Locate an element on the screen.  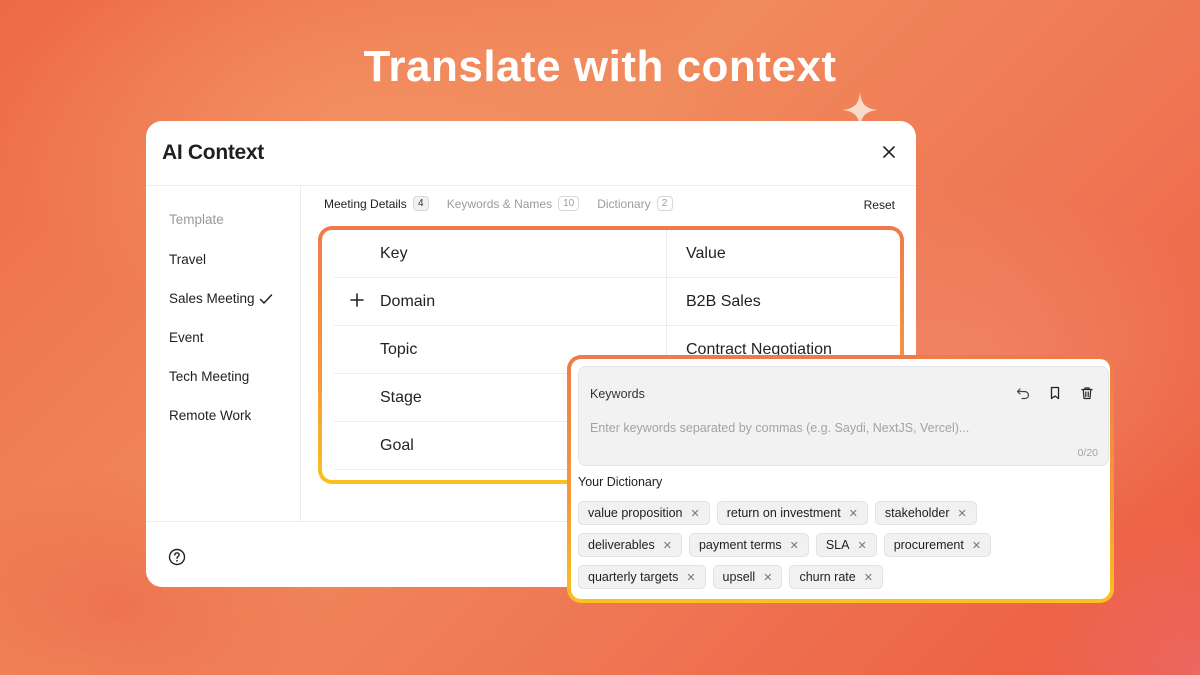
keywords-title: Keywords is located at coordinates (617, 394).